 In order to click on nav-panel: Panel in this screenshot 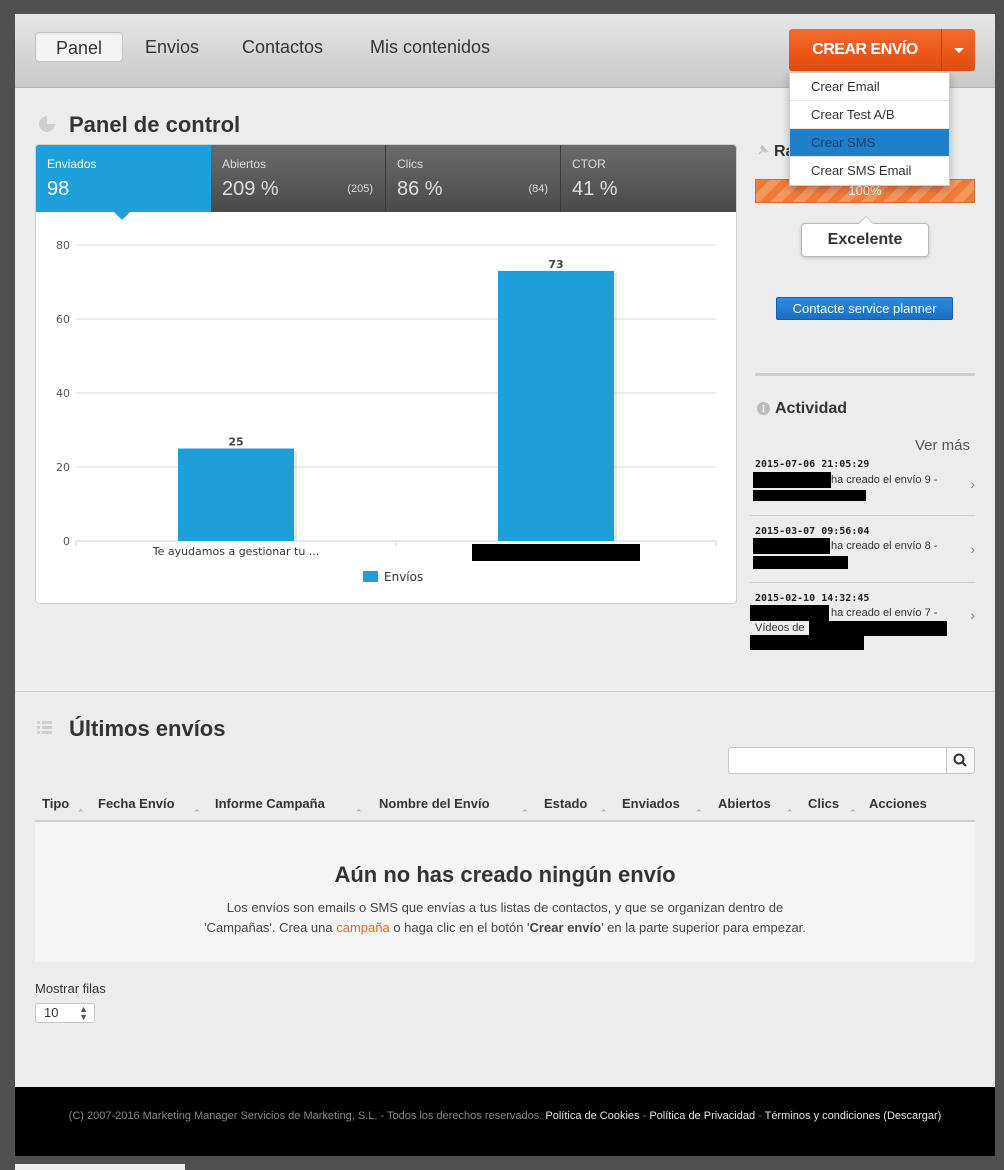, I will do `click(79, 47)`.